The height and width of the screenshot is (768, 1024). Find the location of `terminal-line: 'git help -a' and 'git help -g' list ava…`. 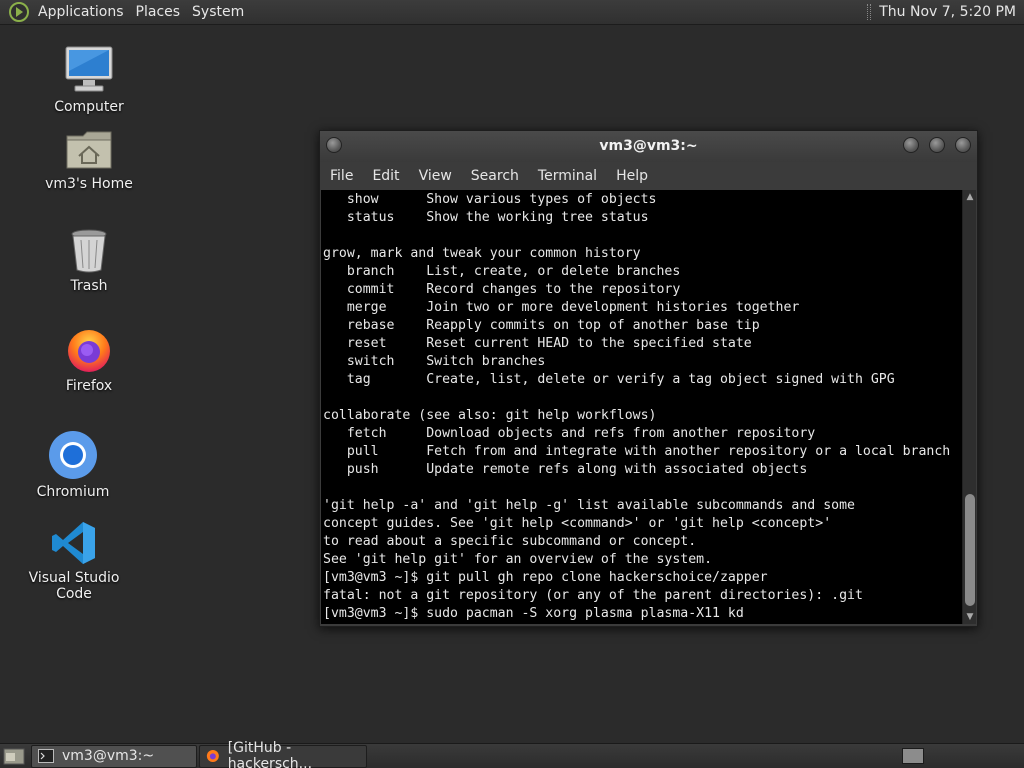

terminal-line: 'git help -a' and 'git help -g' list ava… is located at coordinates (589, 505).